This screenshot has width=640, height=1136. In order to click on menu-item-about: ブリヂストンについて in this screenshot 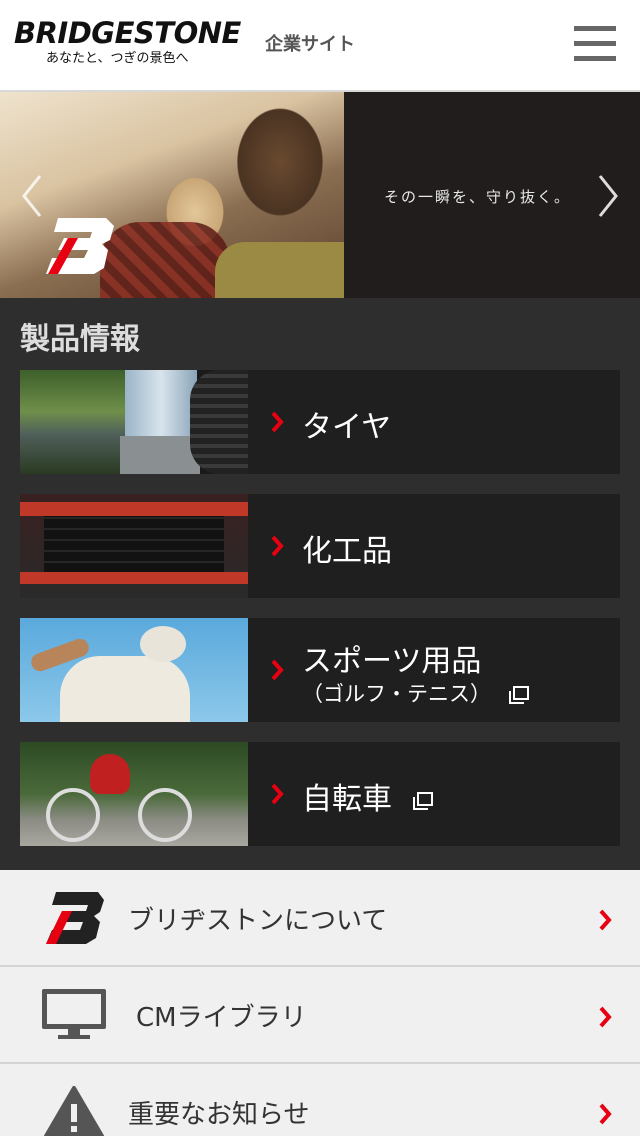, I will do `click(320, 918)`.